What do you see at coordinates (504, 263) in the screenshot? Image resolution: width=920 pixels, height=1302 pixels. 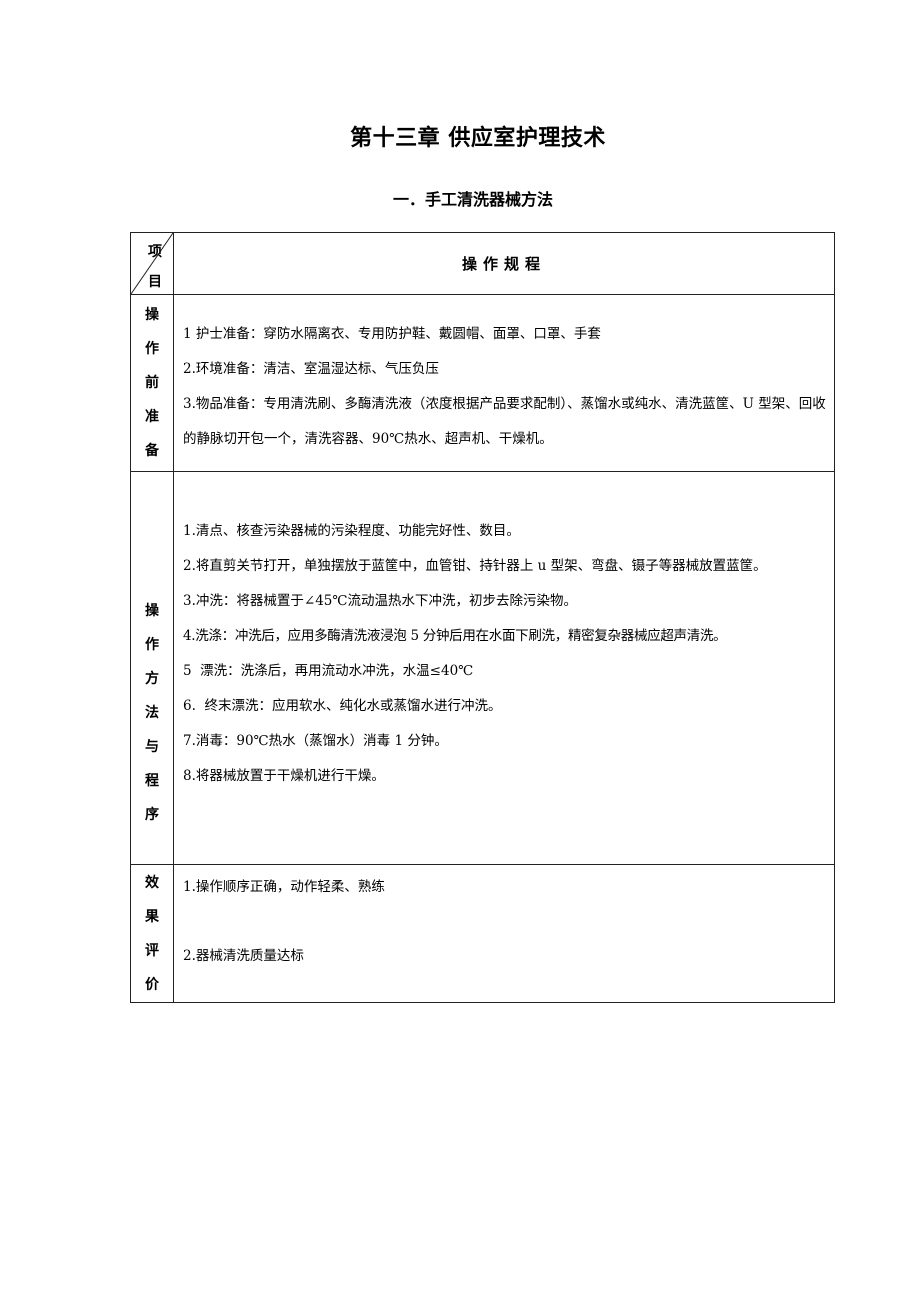 I see `header-procedure-label: 操作规程` at bounding box center [504, 263].